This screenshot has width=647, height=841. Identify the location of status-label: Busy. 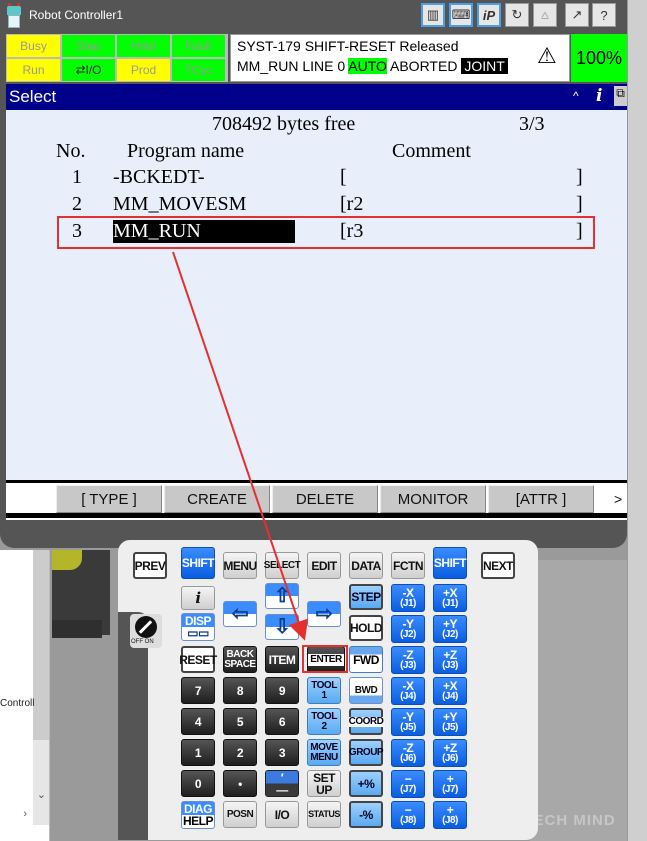
(33, 46).